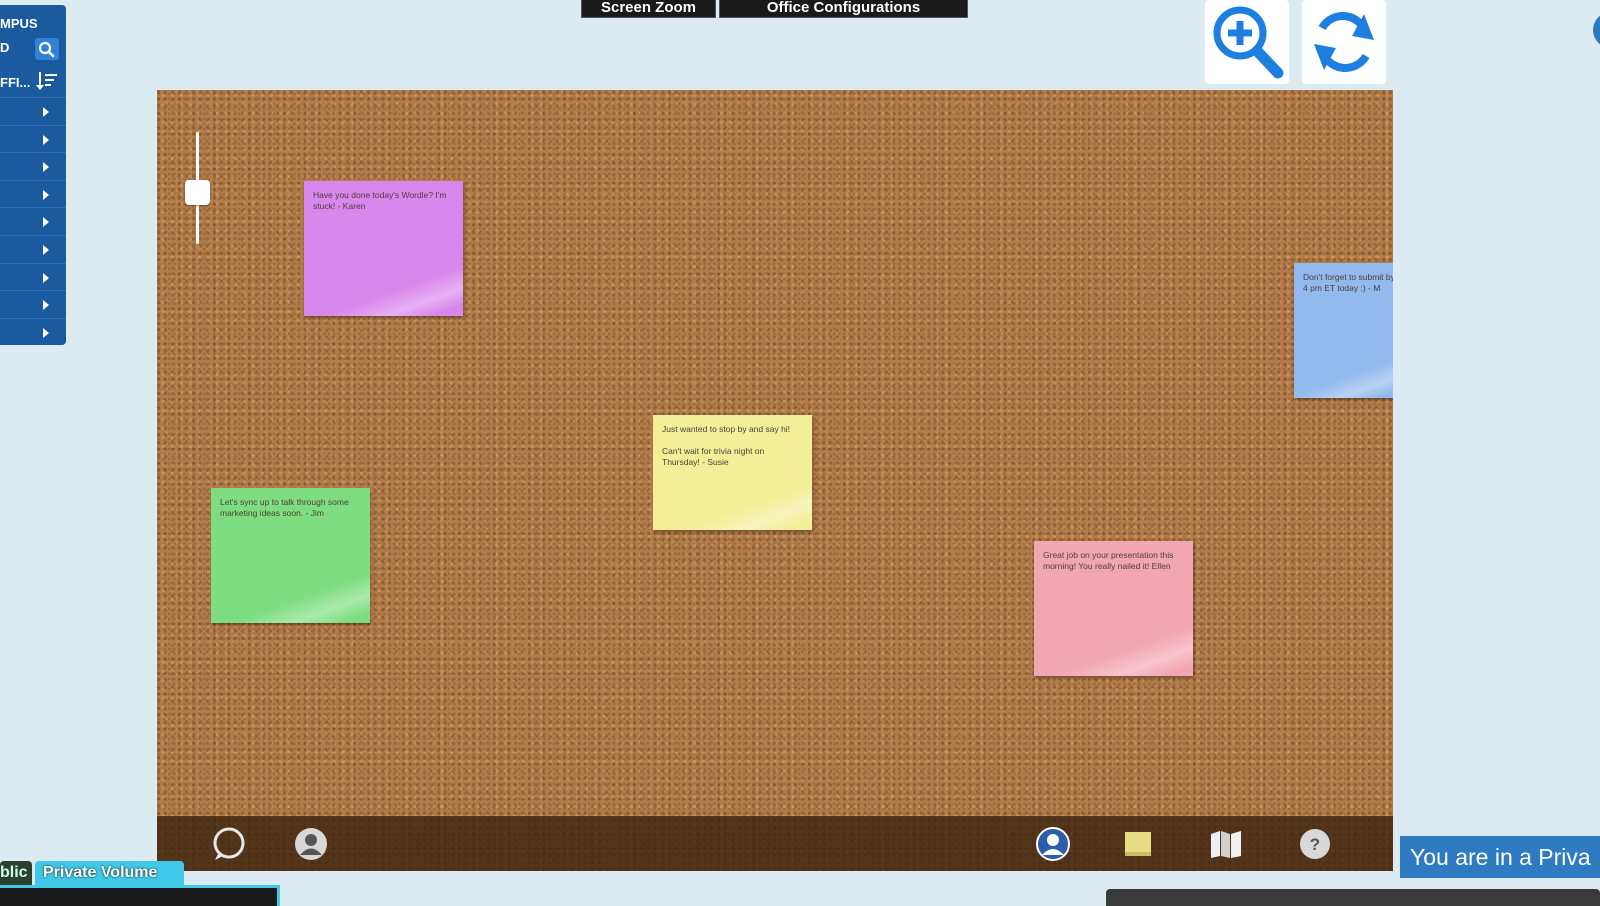 The height and width of the screenshot is (906, 1600). I want to click on refresh-icon, so click(1344, 42).